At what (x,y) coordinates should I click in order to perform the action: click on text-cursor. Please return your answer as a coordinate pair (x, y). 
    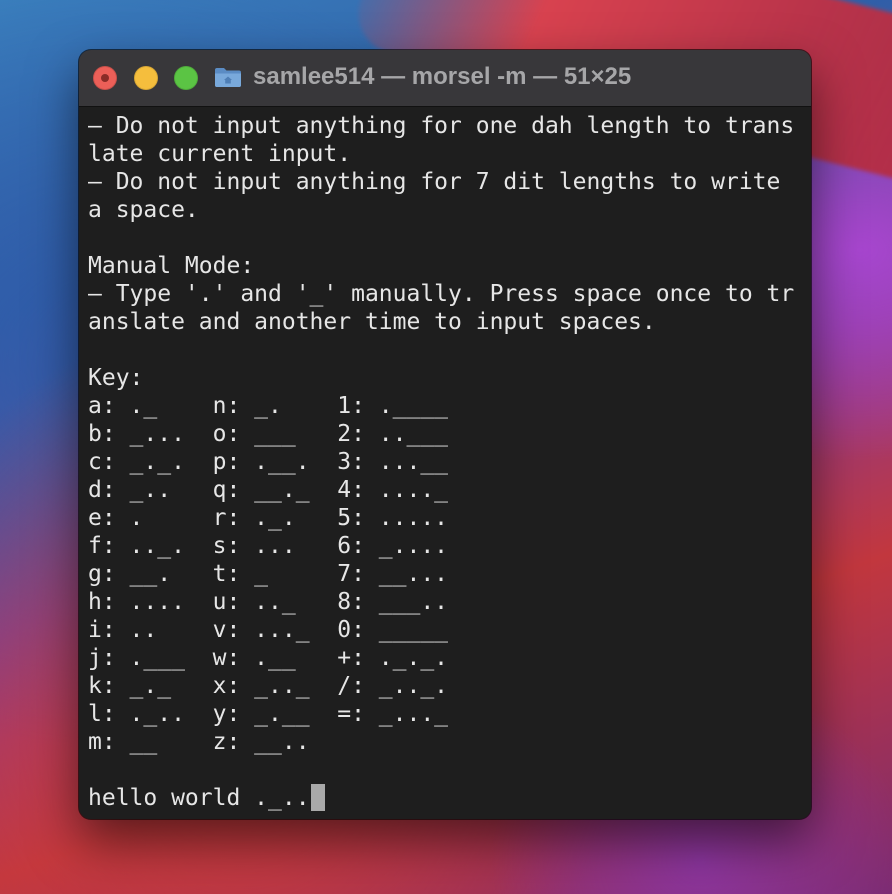
    Looking at the image, I should click on (317, 797).